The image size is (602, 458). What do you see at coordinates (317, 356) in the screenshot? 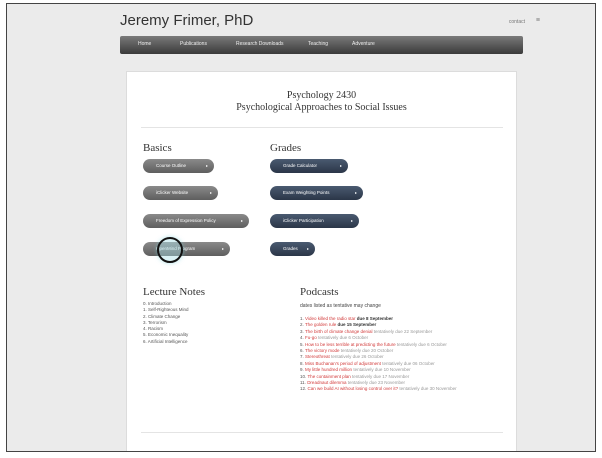
I see `podcast-link: Stereothreat` at bounding box center [317, 356].